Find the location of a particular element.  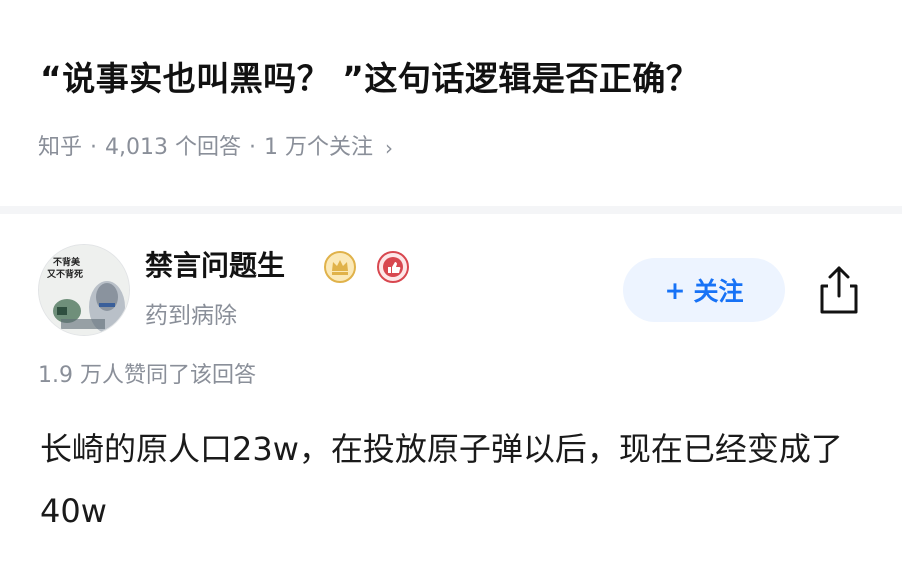

author-name: 禁言问题生 is located at coordinates (215, 266).